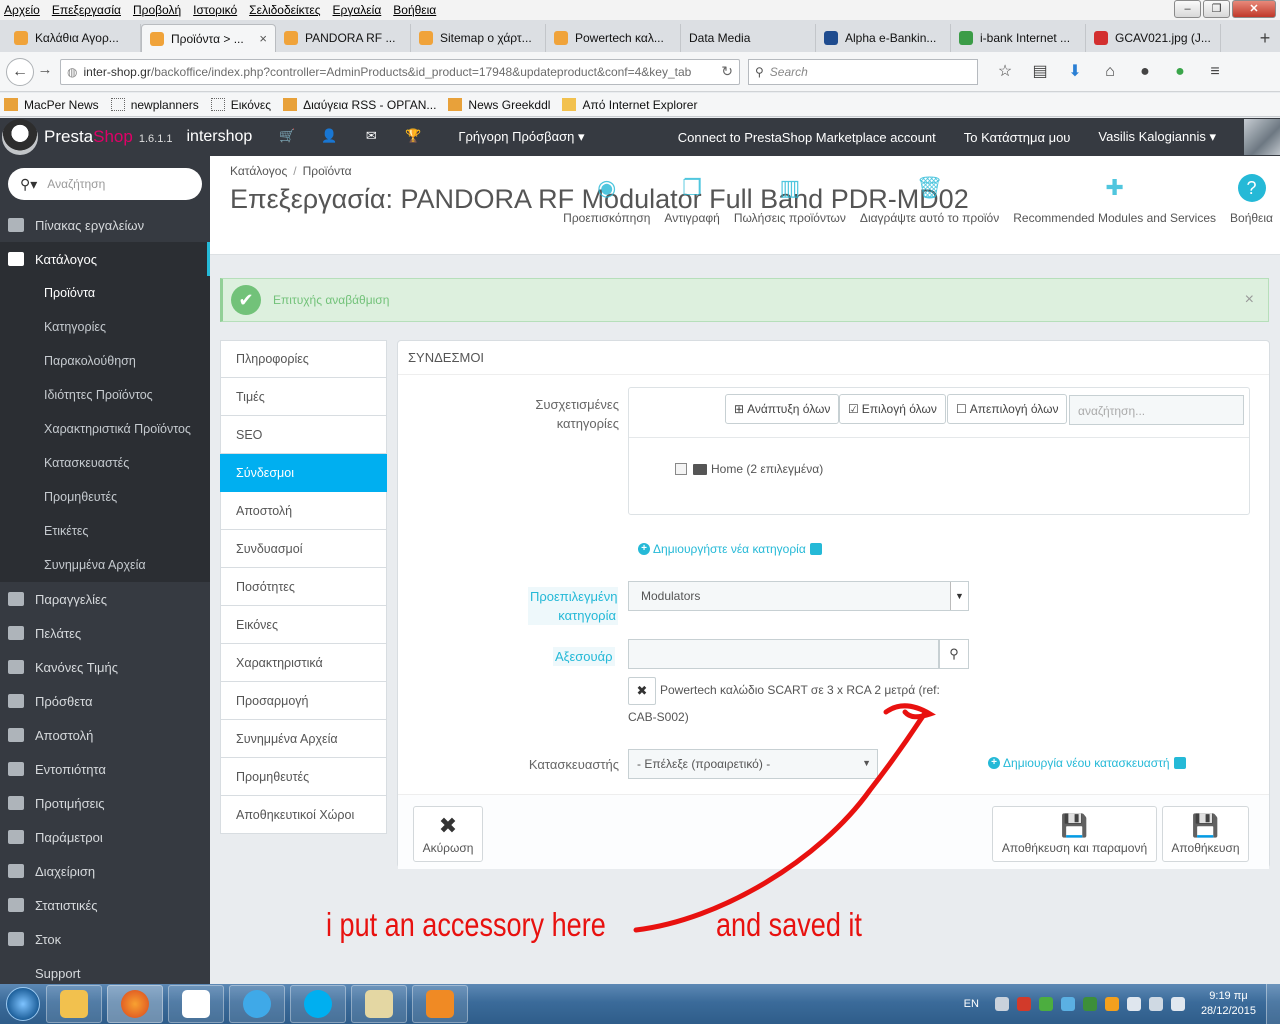 The image size is (1280, 1024). Describe the element at coordinates (105, 395) in the screenshot. I see `sidebar-subitem-attributes: Ιδιότητες Προϊόντος` at that location.